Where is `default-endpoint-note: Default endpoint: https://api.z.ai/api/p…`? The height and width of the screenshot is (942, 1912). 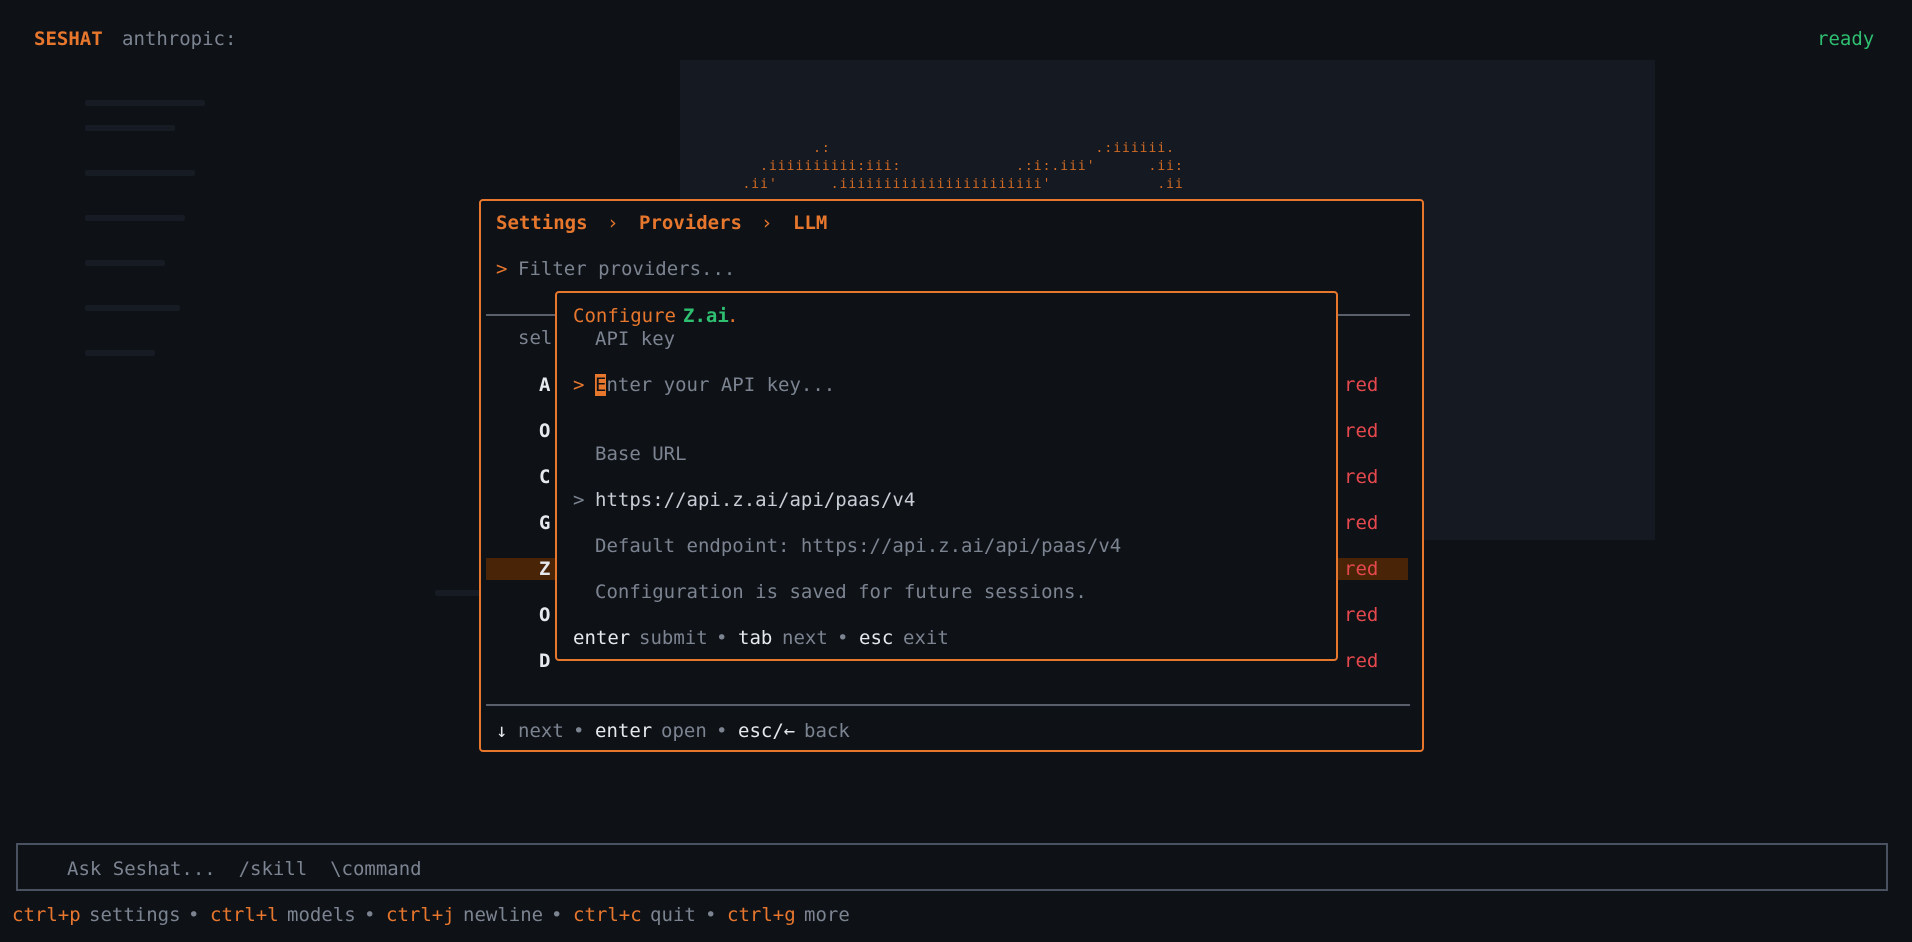
default-endpoint-note: Default endpoint: https://api.z.ai/api/p… is located at coordinates (858, 546).